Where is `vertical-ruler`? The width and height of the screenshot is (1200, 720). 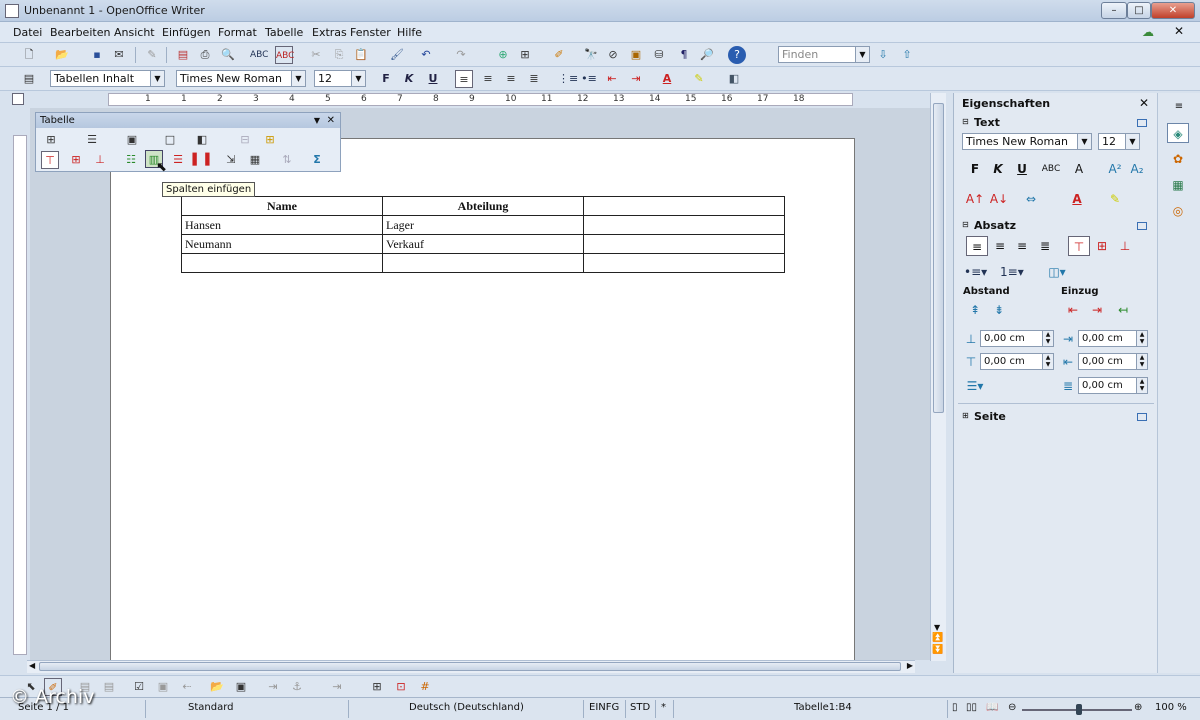
vertical-ruler is located at coordinates (20, 395).